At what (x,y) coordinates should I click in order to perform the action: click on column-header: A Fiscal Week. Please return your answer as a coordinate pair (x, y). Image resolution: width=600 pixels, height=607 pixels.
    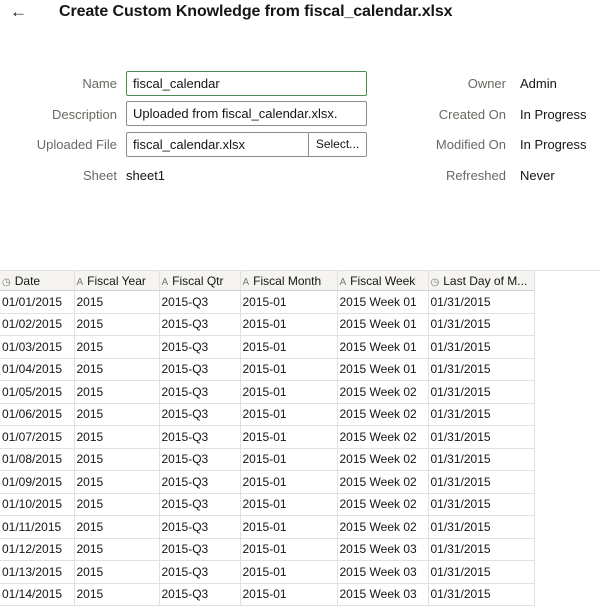
    Looking at the image, I should click on (383, 281).